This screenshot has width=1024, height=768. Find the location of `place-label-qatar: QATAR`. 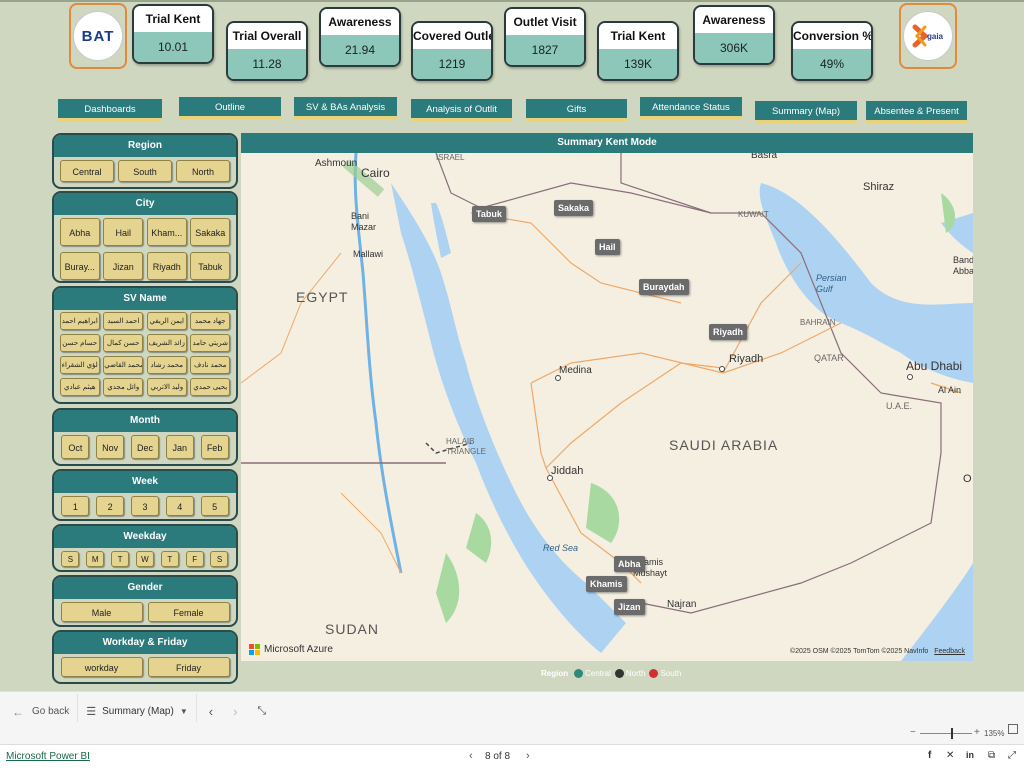

place-label-qatar: QATAR is located at coordinates (829, 358).